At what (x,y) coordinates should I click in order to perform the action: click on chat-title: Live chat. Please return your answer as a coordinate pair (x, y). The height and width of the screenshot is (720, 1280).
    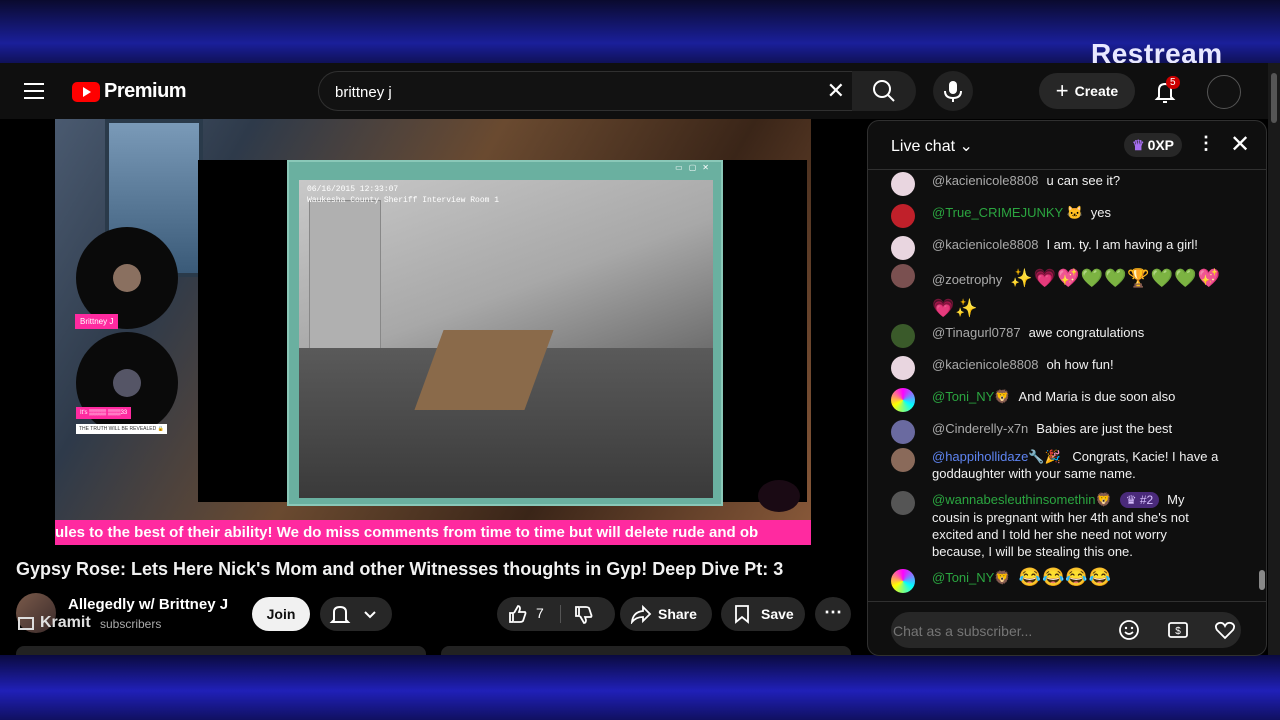
    Looking at the image, I should click on (923, 146).